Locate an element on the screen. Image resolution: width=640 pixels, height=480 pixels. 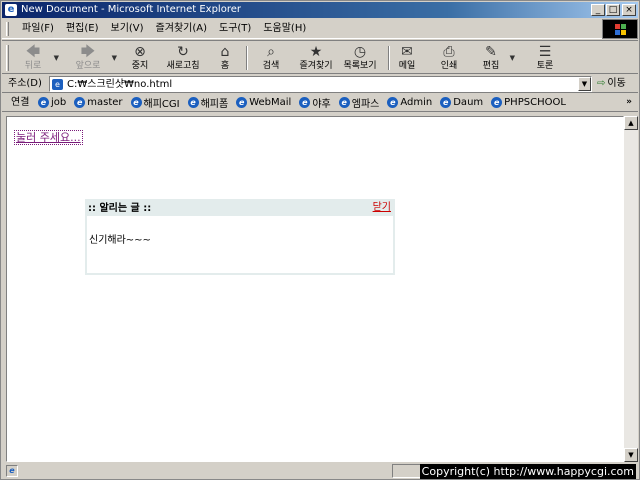
scroll-down-button: ▼ is located at coordinates (631, 455).